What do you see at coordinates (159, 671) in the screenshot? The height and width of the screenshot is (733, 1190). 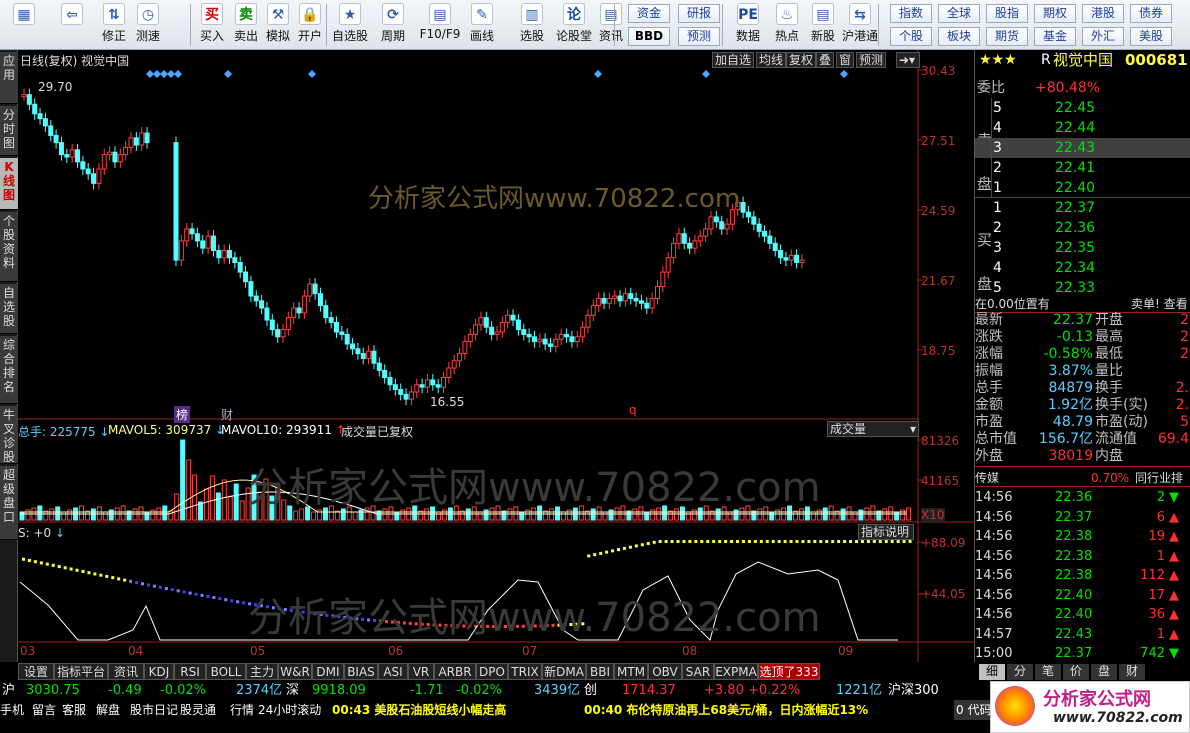 I see `tab-KDJ: KDJ` at bounding box center [159, 671].